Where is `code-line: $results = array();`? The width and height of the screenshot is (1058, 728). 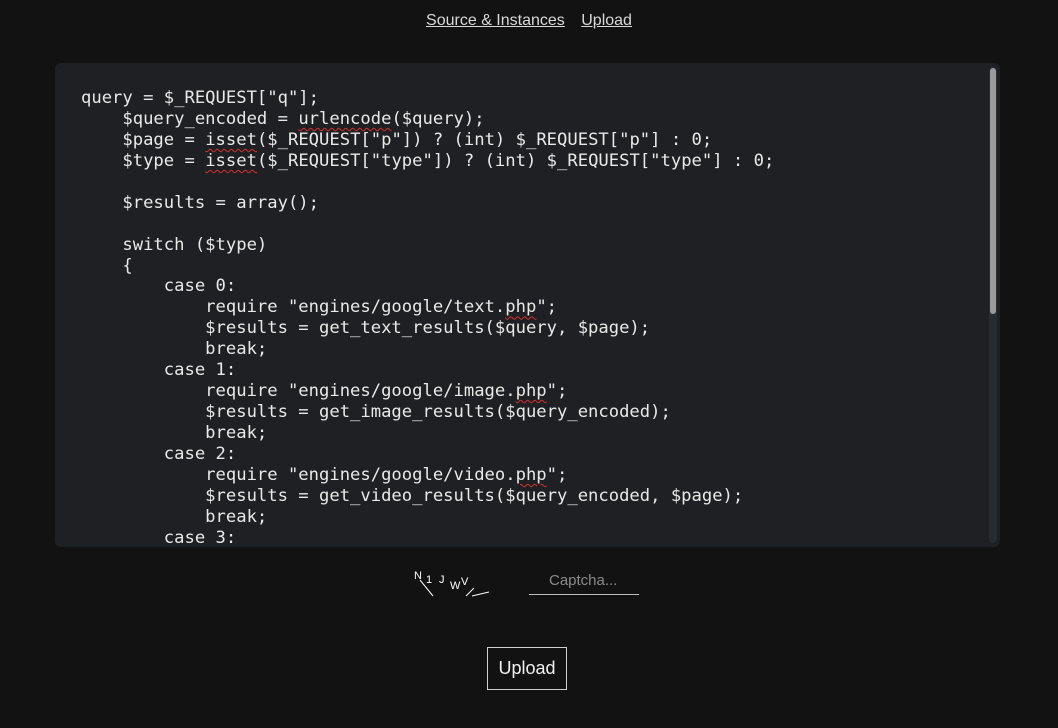 code-line: $results = array(); is located at coordinates (427, 203).